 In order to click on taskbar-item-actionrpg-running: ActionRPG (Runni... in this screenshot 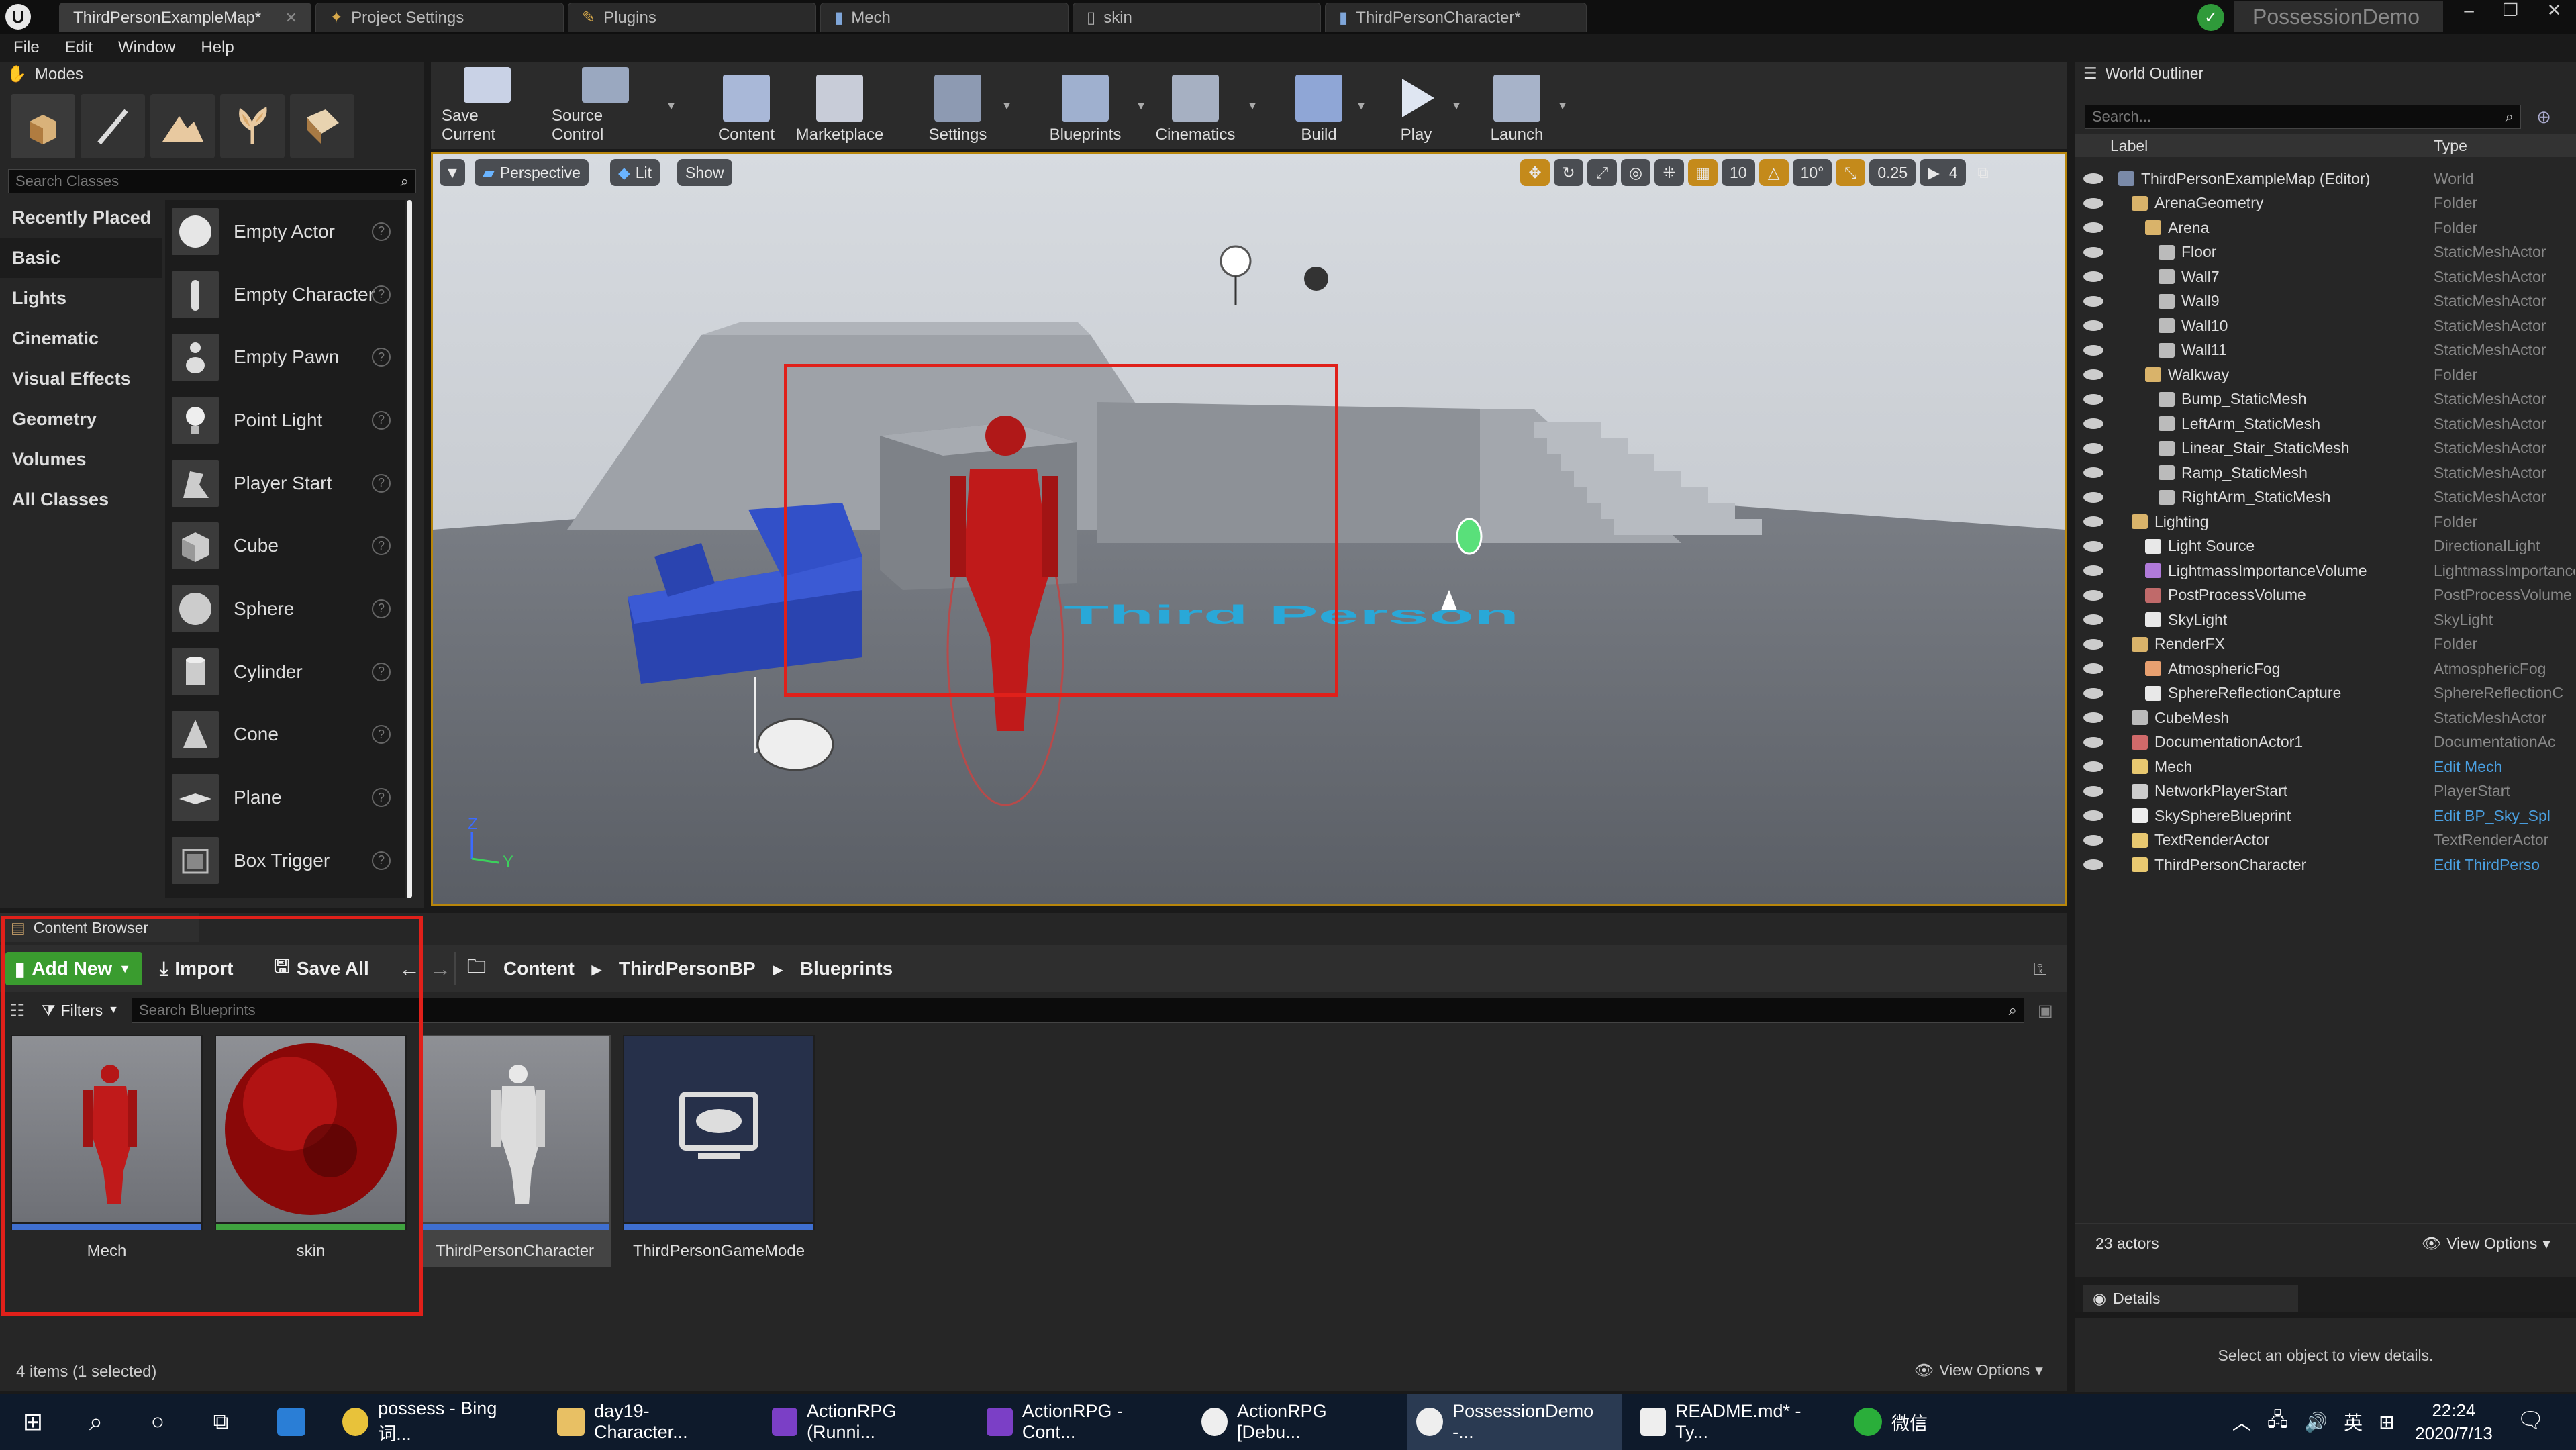, I will do `click(863, 1422)`.